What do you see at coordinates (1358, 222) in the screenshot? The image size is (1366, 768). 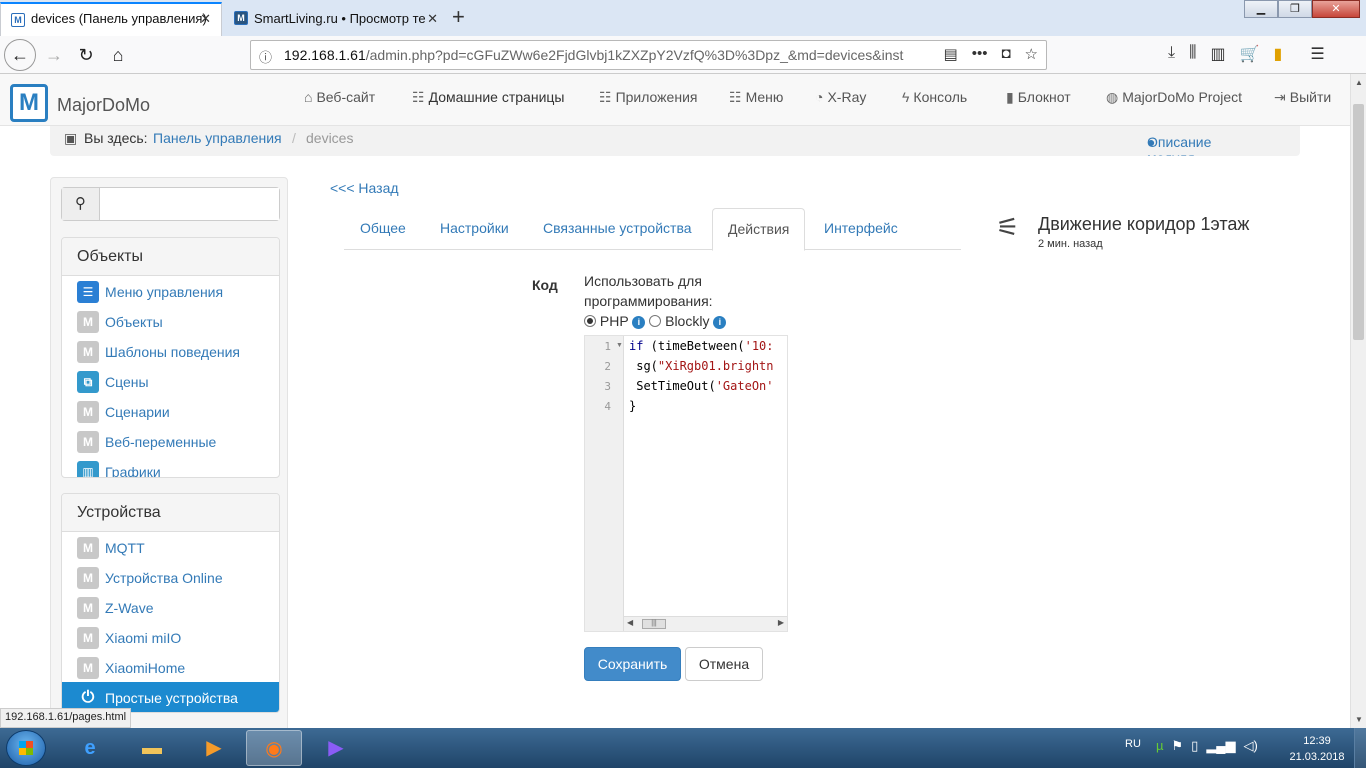 I see `scrollbar-thumb` at bounding box center [1358, 222].